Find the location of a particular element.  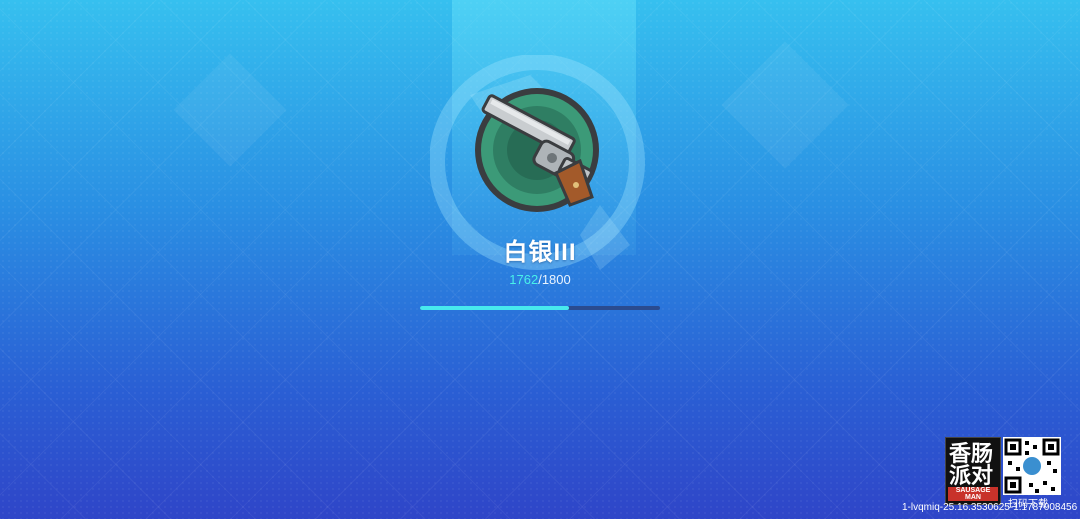

qr-code is located at coordinates (1032, 466).